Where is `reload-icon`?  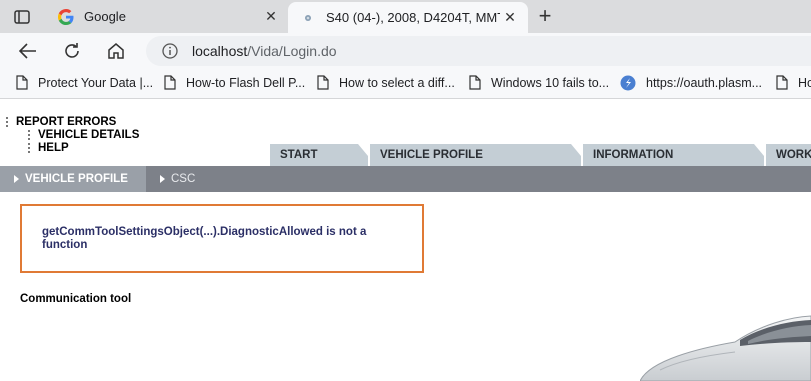
reload-icon is located at coordinates (72, 51).